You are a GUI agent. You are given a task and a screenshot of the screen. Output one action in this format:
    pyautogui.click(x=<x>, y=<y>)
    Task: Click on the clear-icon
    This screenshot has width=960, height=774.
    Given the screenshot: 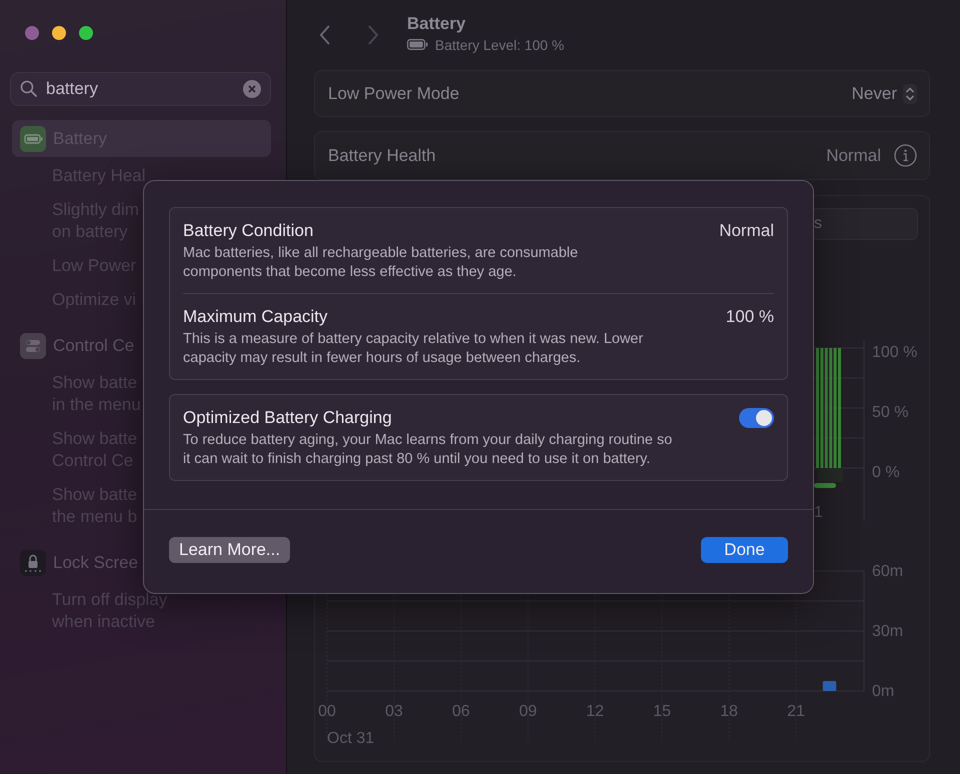 What is the action you would take?
    pyautogui.click(x=252, y=89)
    